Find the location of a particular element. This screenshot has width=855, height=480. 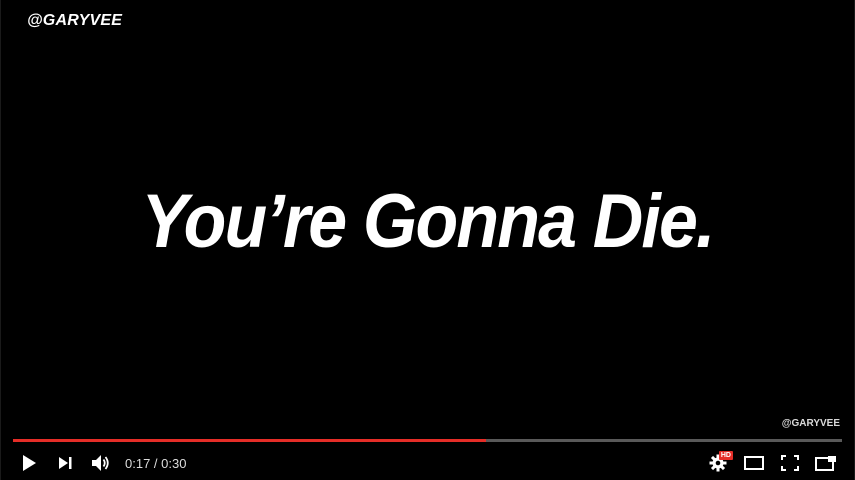

settings-button: HD is located at coordinates (718, 463).